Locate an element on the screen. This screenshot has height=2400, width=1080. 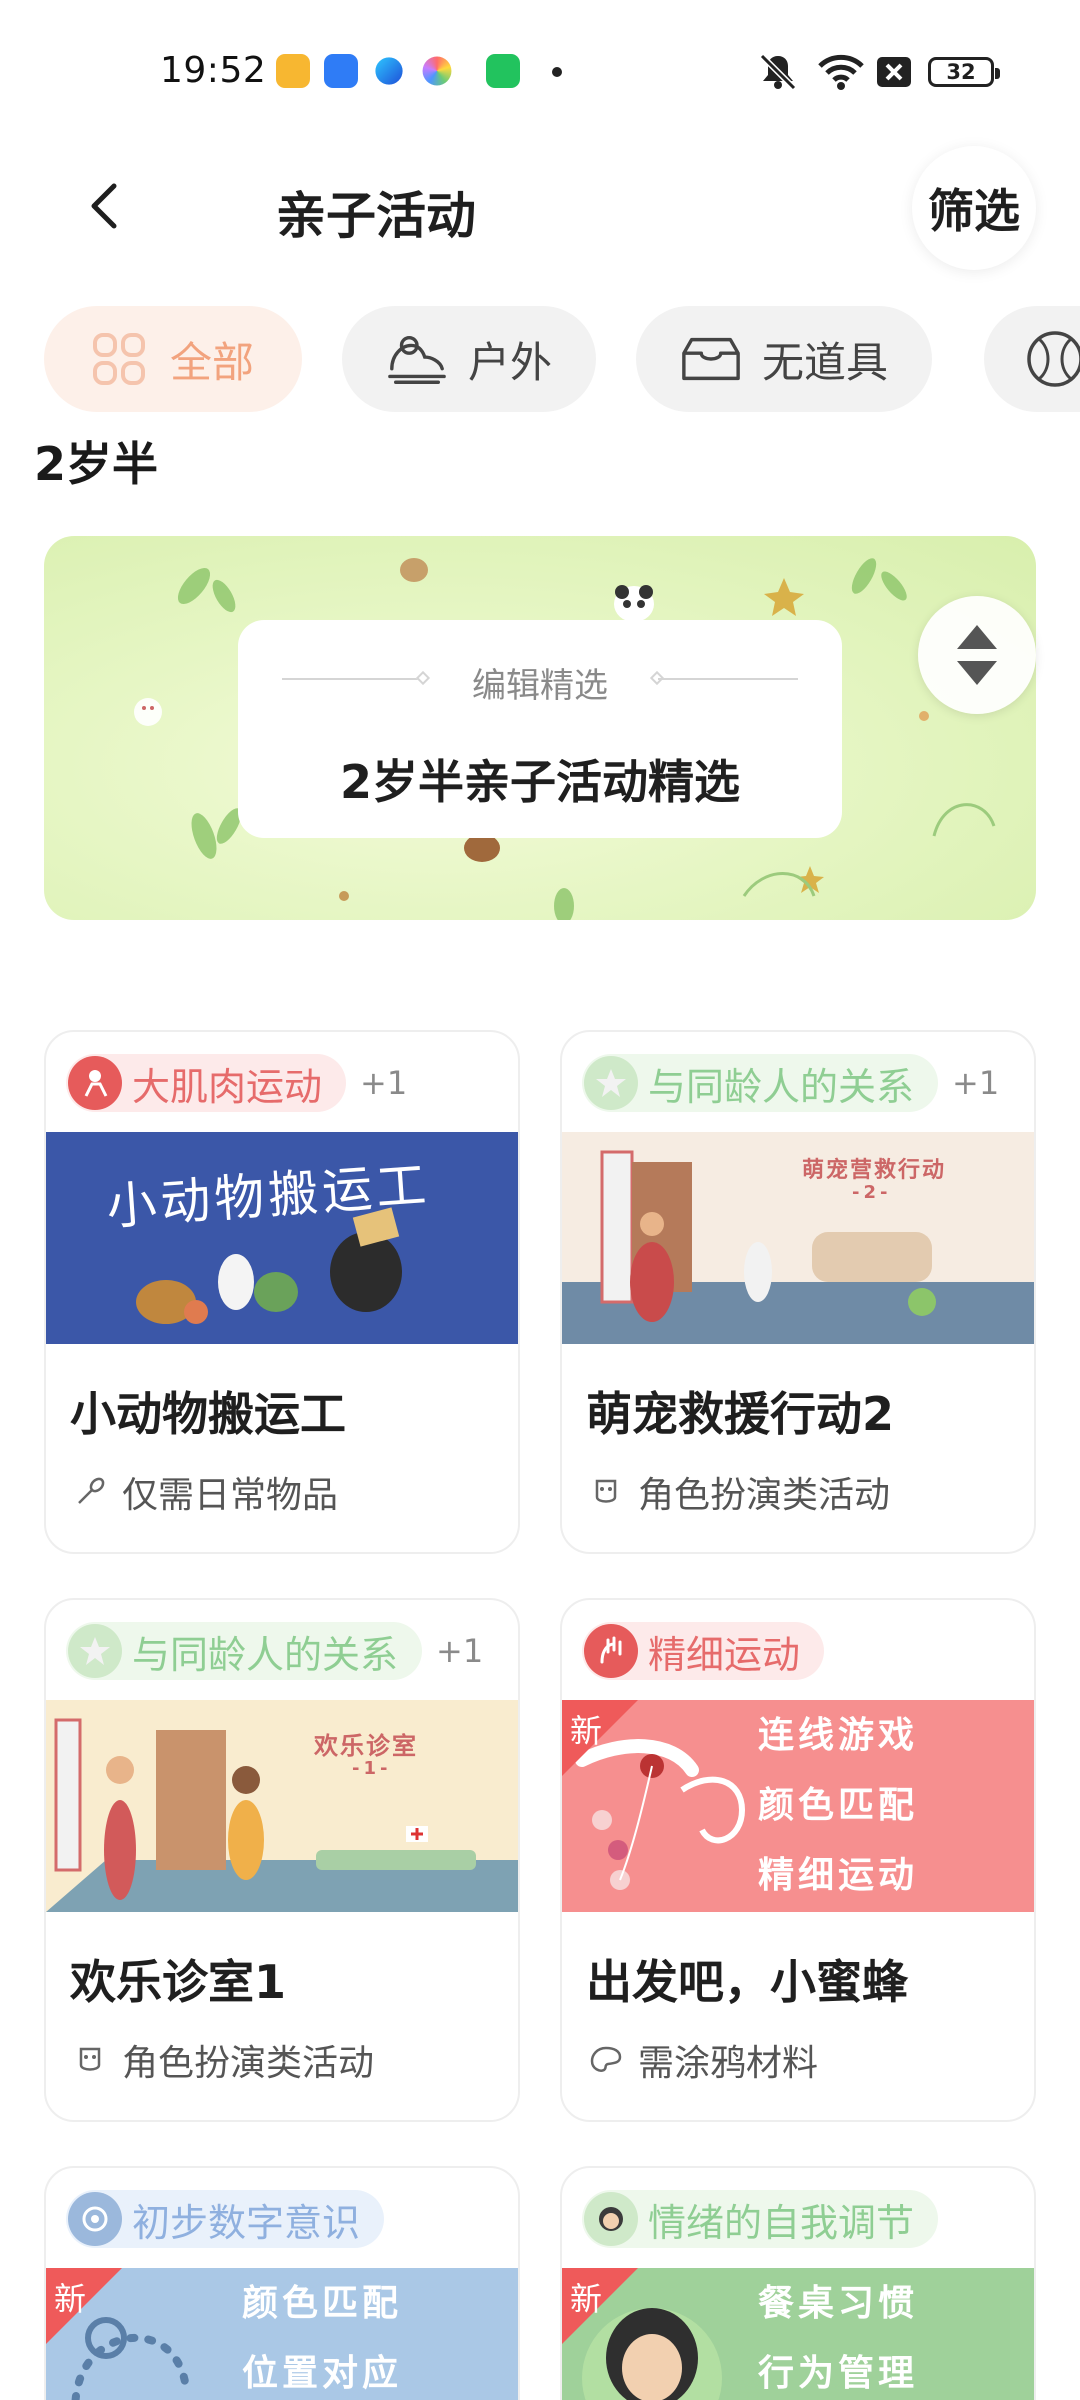
meta-label: 需涂鸦材料 is located at coordinates (728, 2063).